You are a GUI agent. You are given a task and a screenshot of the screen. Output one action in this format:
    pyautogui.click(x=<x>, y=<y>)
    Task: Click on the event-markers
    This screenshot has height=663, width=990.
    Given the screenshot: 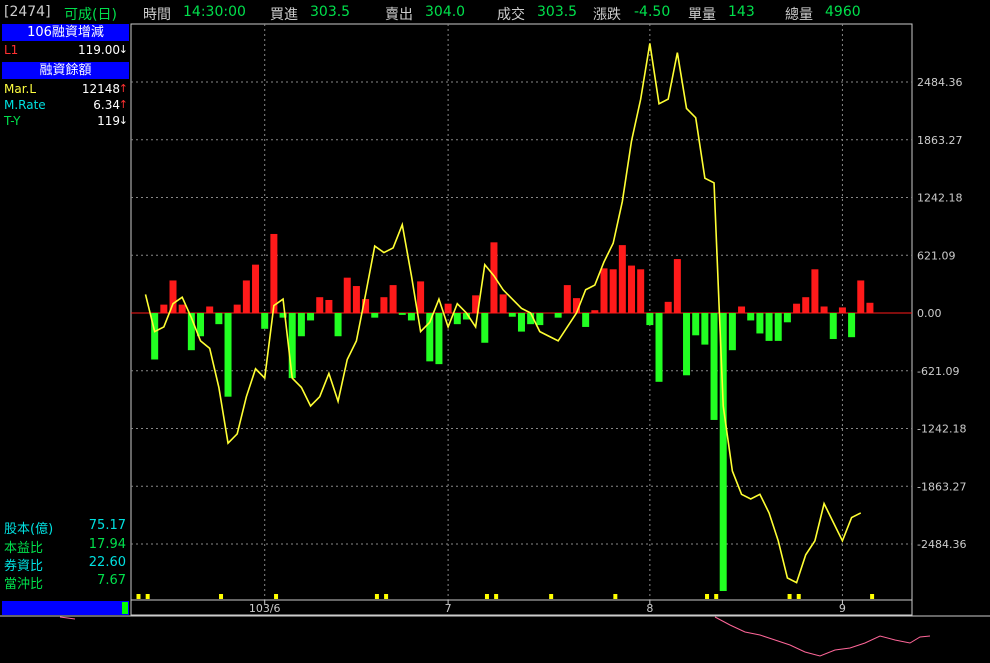 What is the action you would take?
    pyautogui.click(x=505, y=596)
    